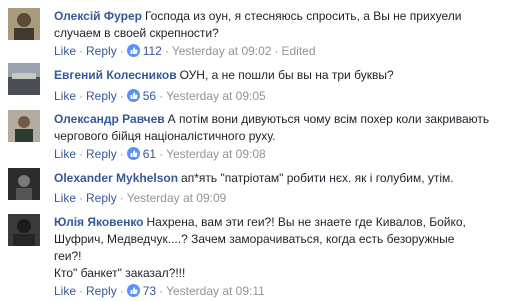  Describe the element at coordinates (68, 256) in the screenshot. I see `comment-text: геи?!` at that location.